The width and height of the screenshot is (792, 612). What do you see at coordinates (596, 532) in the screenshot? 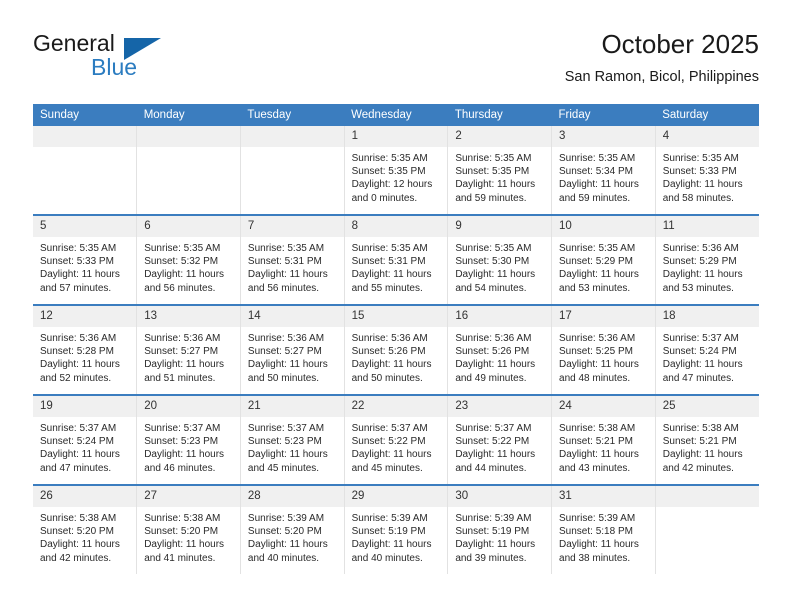
I see `sunset-text: Sunset: 5:18 PM` at bounding box center [596, 532].